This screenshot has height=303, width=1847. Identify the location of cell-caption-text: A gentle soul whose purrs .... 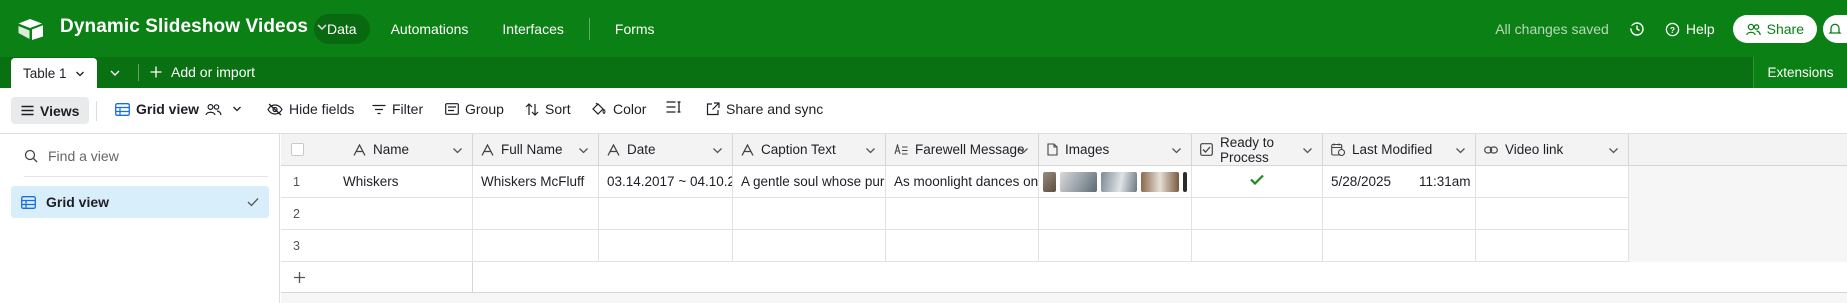
(809, 182).